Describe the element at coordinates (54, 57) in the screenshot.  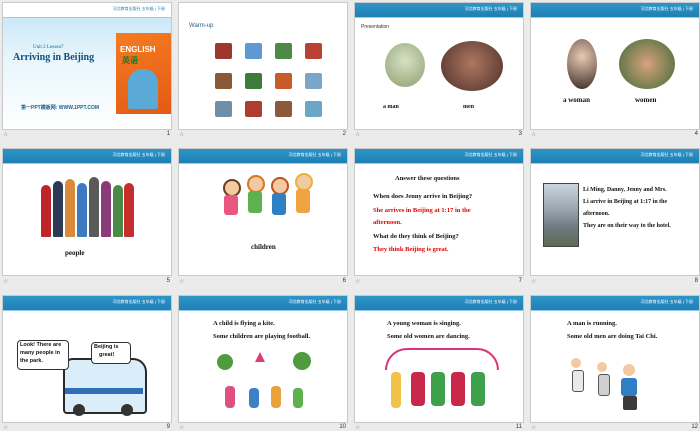
I see `slide-title: Arriving in Beijing` at that location.